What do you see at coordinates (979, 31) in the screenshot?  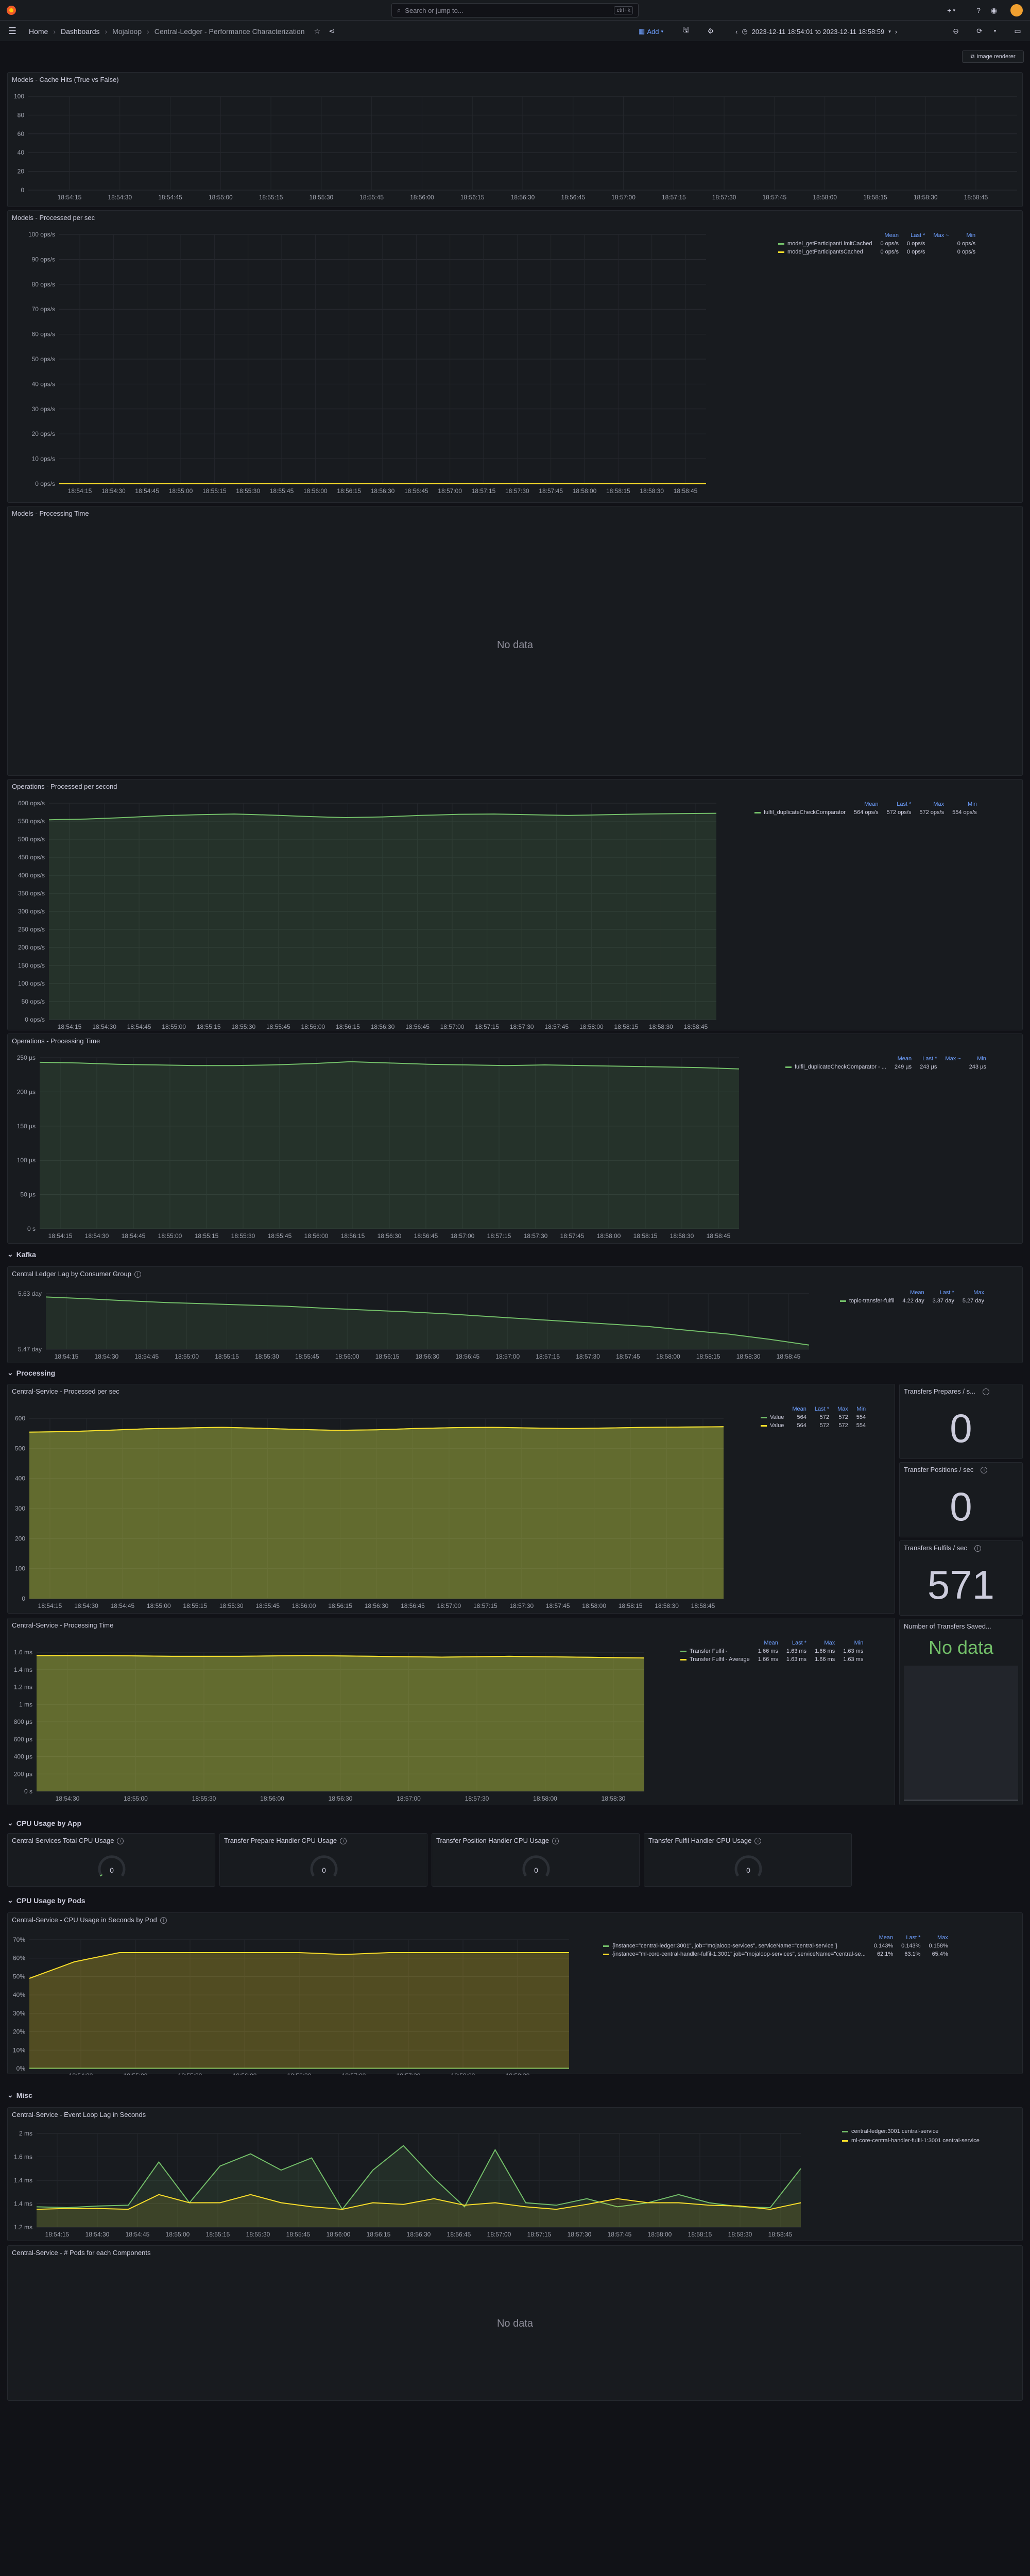 I see `refresh-button: ⟳` at bounding box center [979, 31].